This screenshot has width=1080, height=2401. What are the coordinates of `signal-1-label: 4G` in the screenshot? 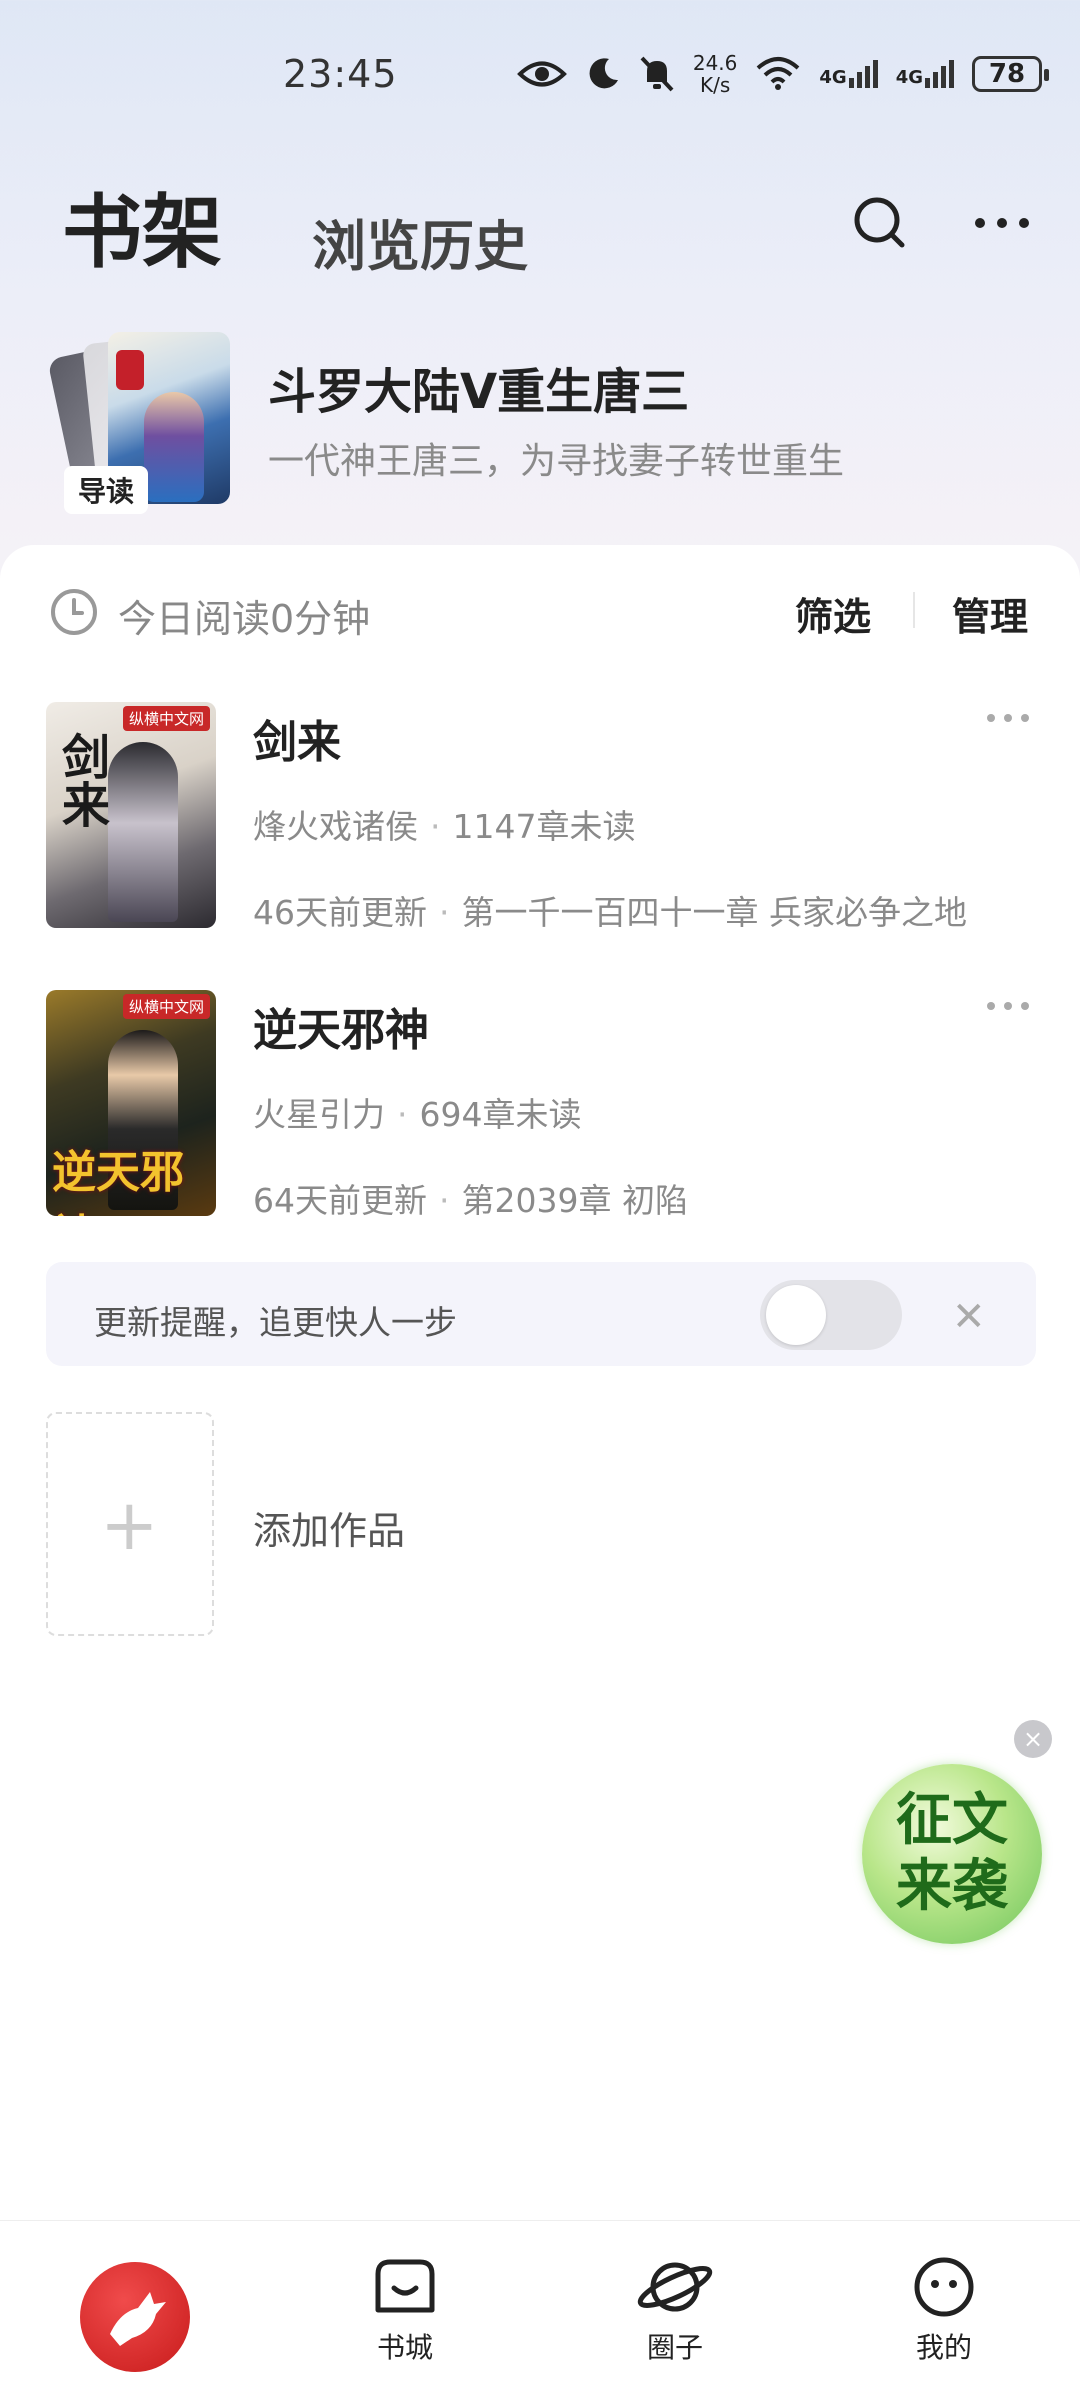 It's located at (833, 77).